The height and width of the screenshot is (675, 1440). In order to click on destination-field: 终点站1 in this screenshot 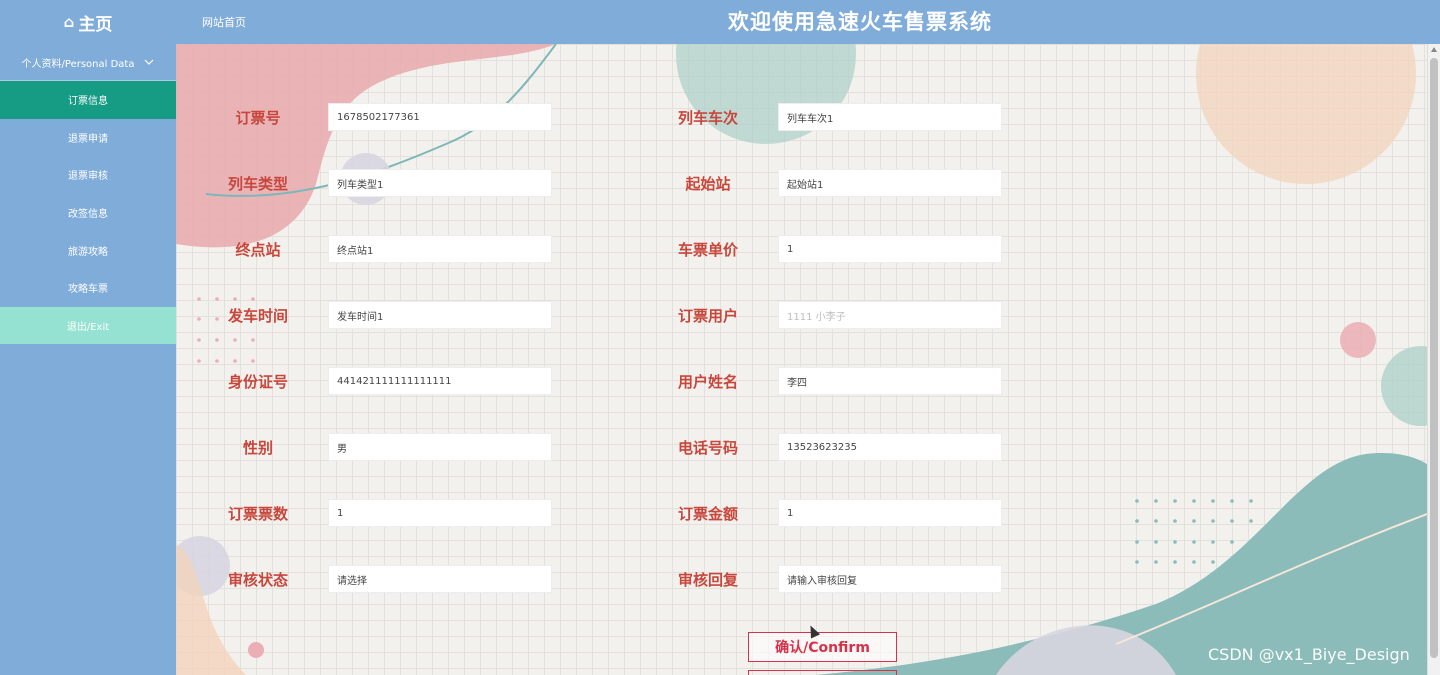, I will do `click(440, 249)`.